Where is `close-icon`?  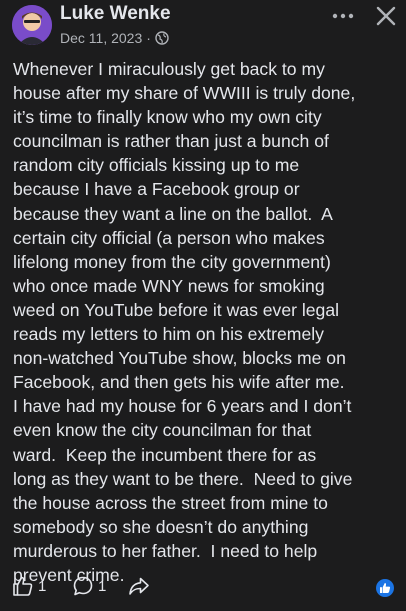 close-icon is located at coordinates (386, 16).